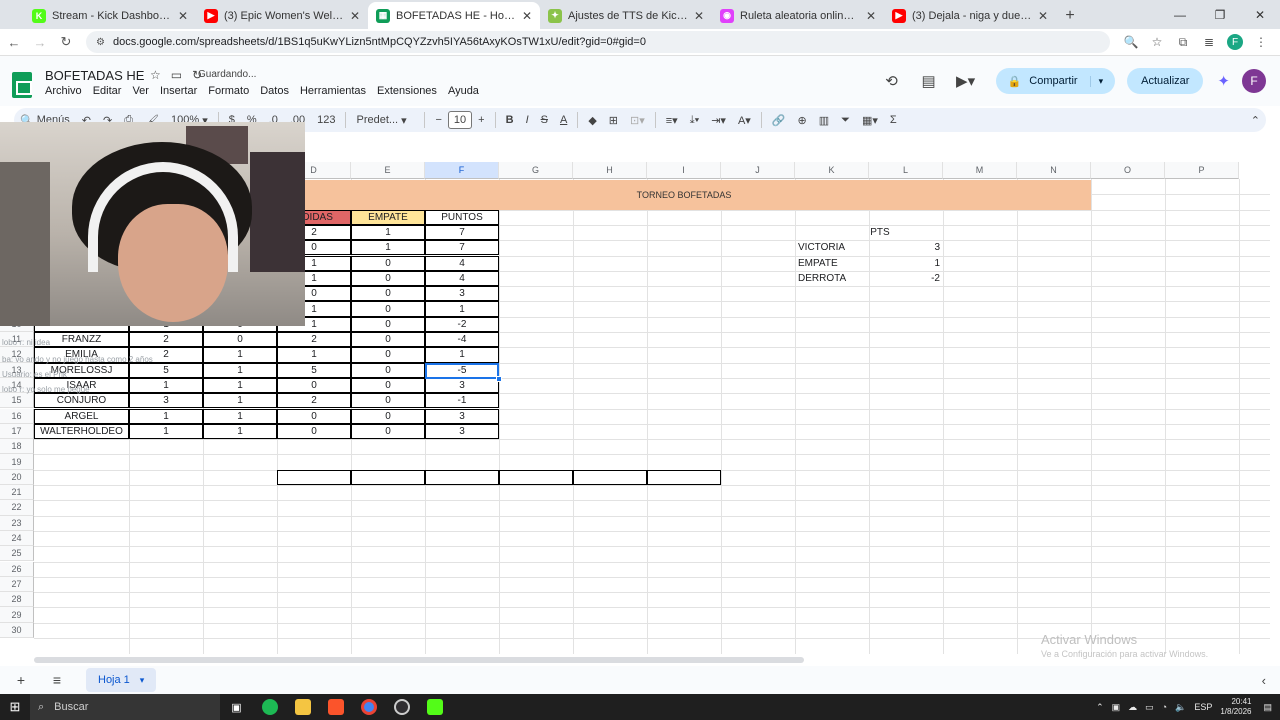 This screenshot has height=720, width=1280. I want to click on pts-label-cell: VICTORIA, so click(832, 247).